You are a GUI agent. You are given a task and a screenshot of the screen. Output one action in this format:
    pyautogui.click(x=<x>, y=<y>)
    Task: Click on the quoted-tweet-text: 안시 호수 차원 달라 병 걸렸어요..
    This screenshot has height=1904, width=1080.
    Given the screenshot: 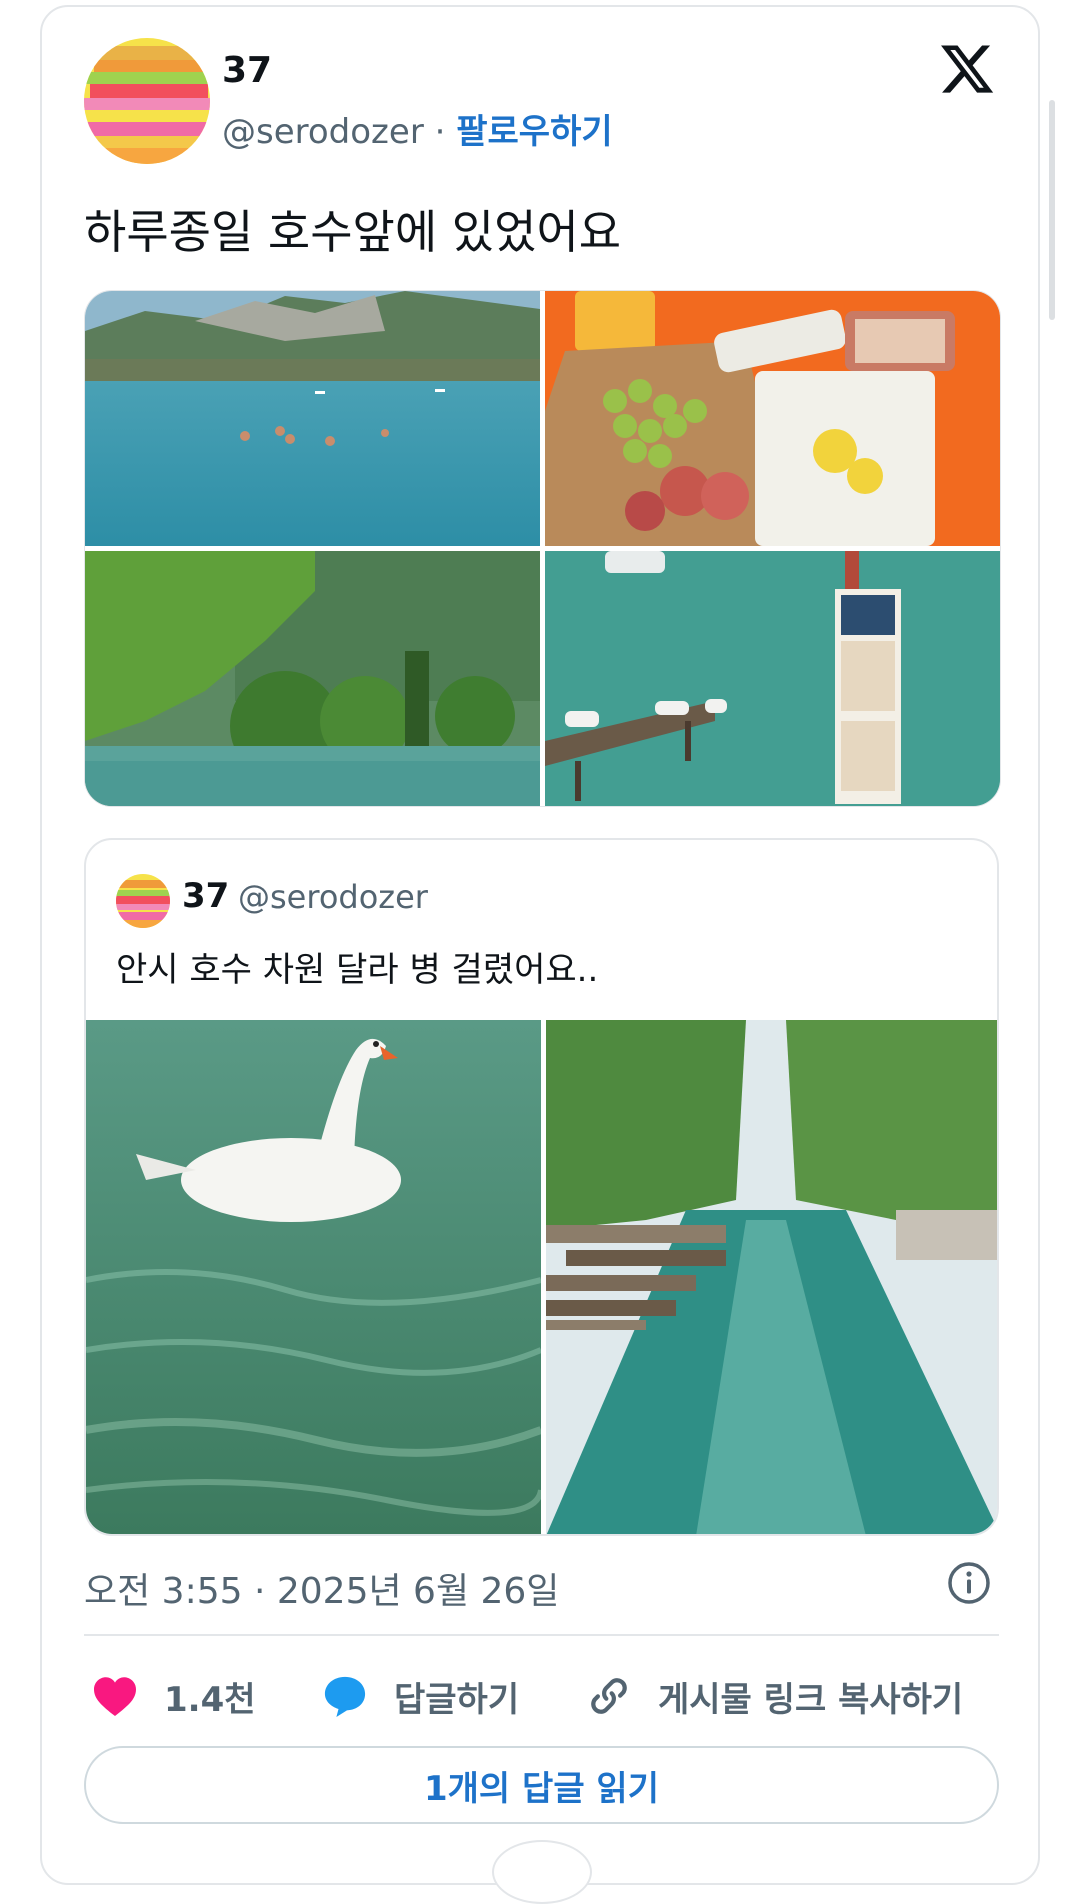 What is the action you would take?
    pyautogui.click(x=357, y=970)
    